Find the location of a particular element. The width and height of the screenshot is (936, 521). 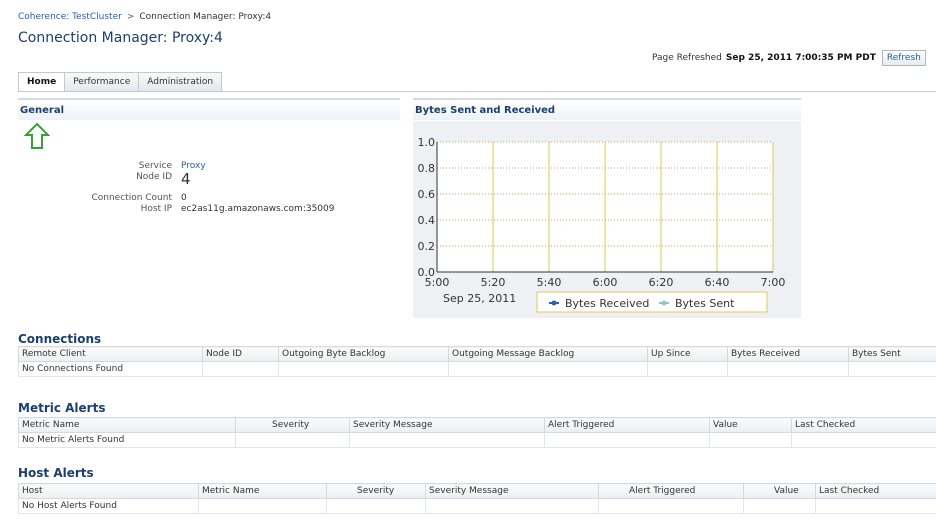

tab-bar: Home Performance Administration is located at coordinates (120, 81).